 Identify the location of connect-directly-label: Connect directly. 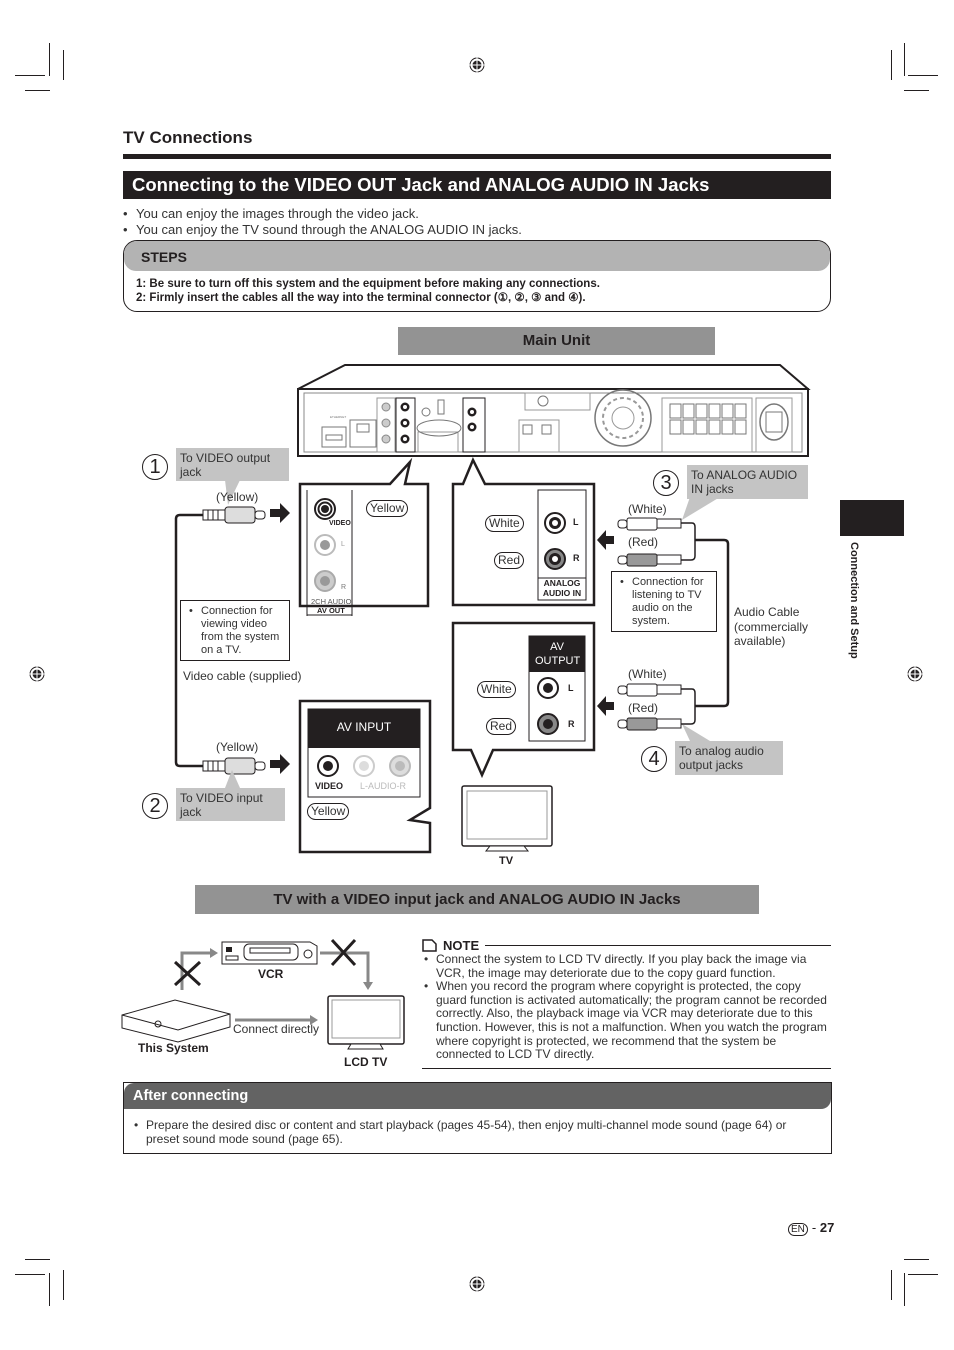
(276, 1029).